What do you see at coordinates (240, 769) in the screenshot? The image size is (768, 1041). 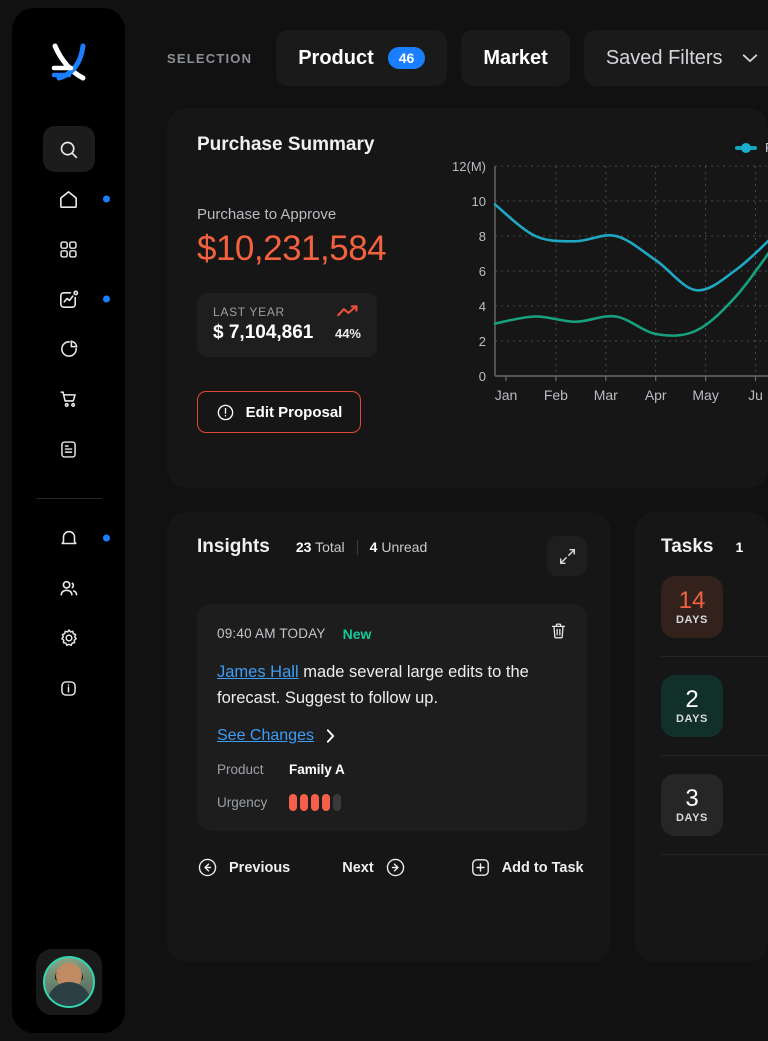 I see `insight-product-key: Product` at bounding box center [240, 769].